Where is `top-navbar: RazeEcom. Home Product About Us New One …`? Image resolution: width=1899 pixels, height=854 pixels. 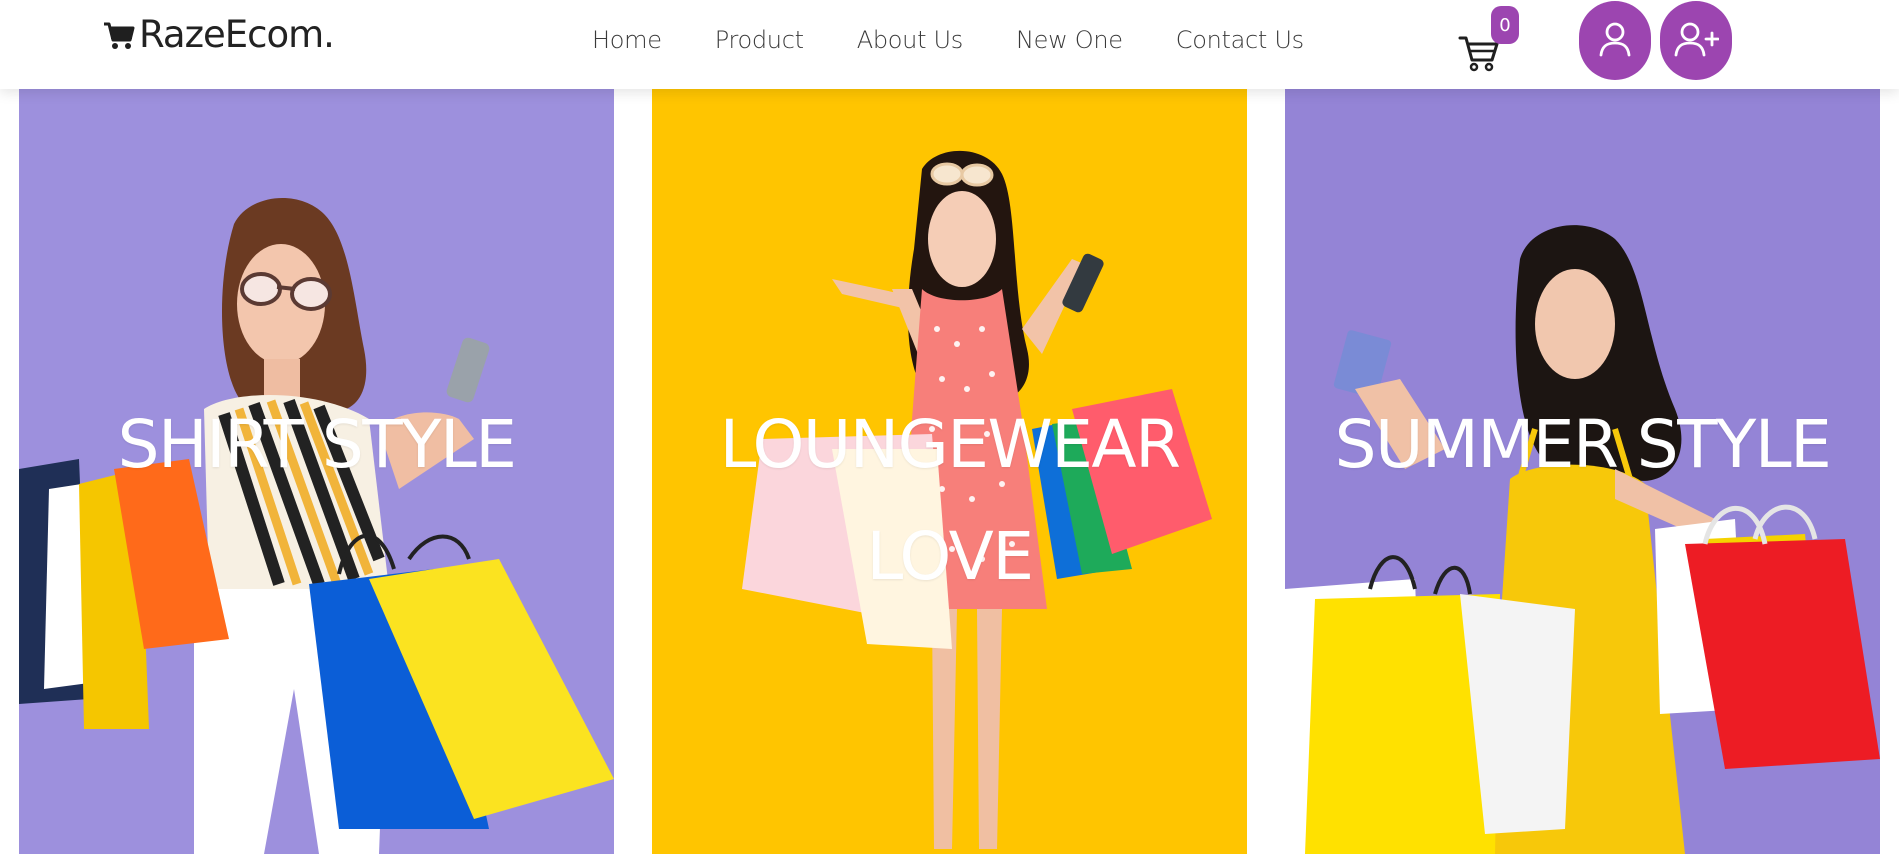
top-navbar: RazeEcom. Home Product About Us New One … is located at coordinates (949, 44).